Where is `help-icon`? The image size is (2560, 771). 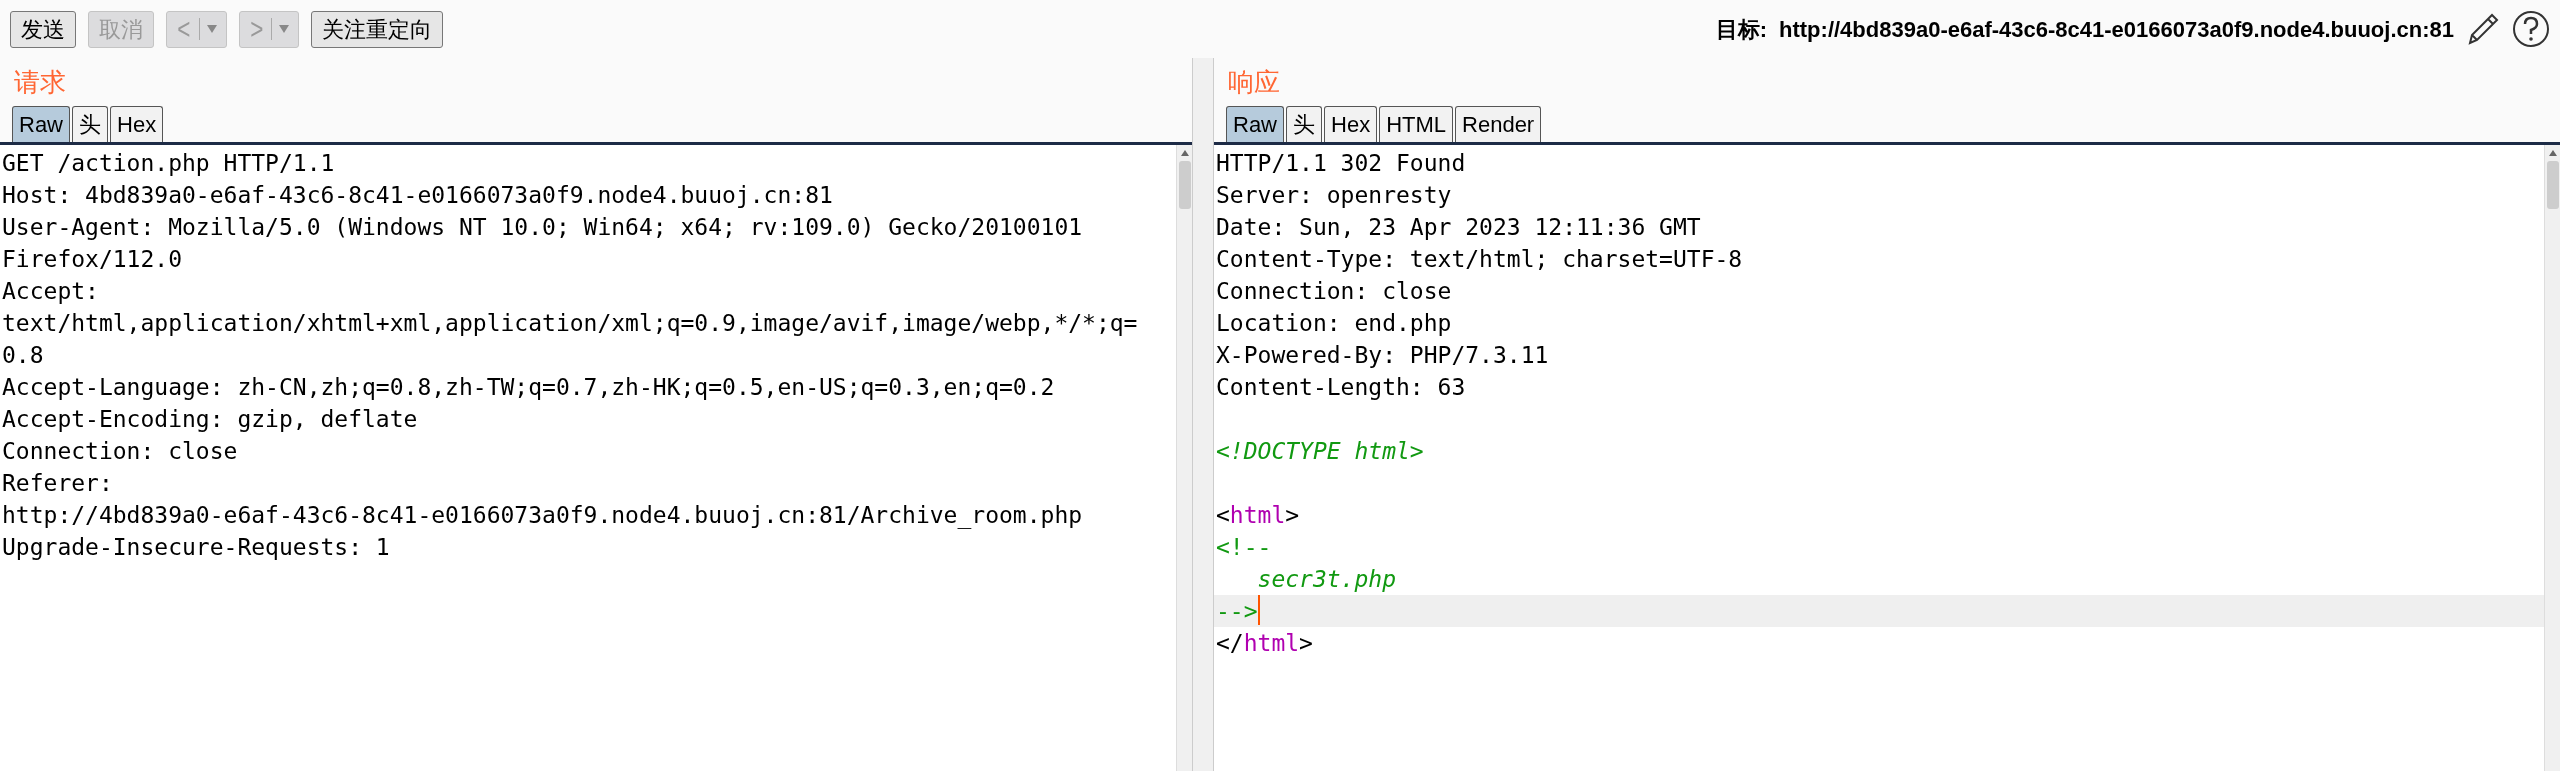 help-icon is located at coordinates (2531, 29).